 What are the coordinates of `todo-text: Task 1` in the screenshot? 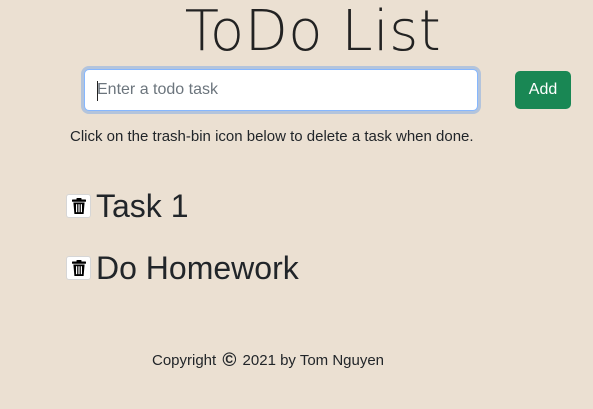 It's located at (142, 206).